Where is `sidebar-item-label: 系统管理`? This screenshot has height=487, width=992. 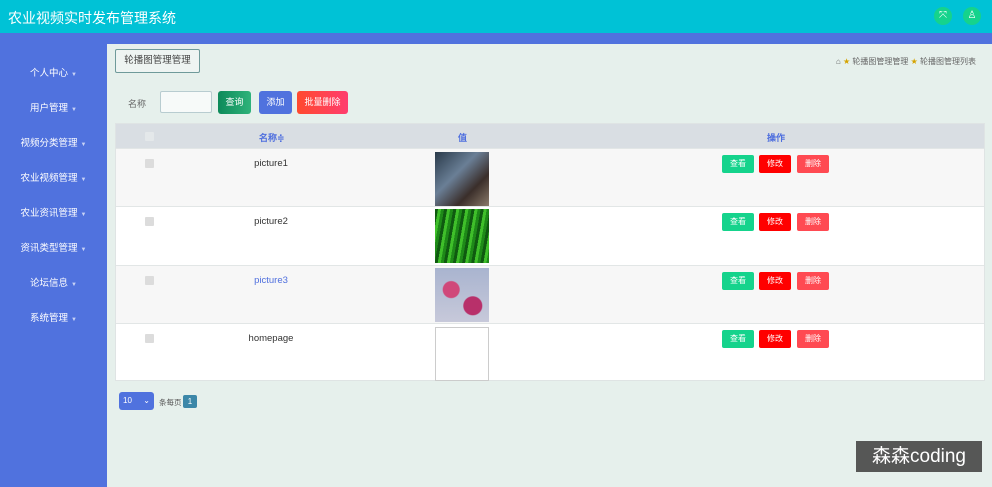 sidebar-item-label: 系统管理 is located at coordinates (49, 318).